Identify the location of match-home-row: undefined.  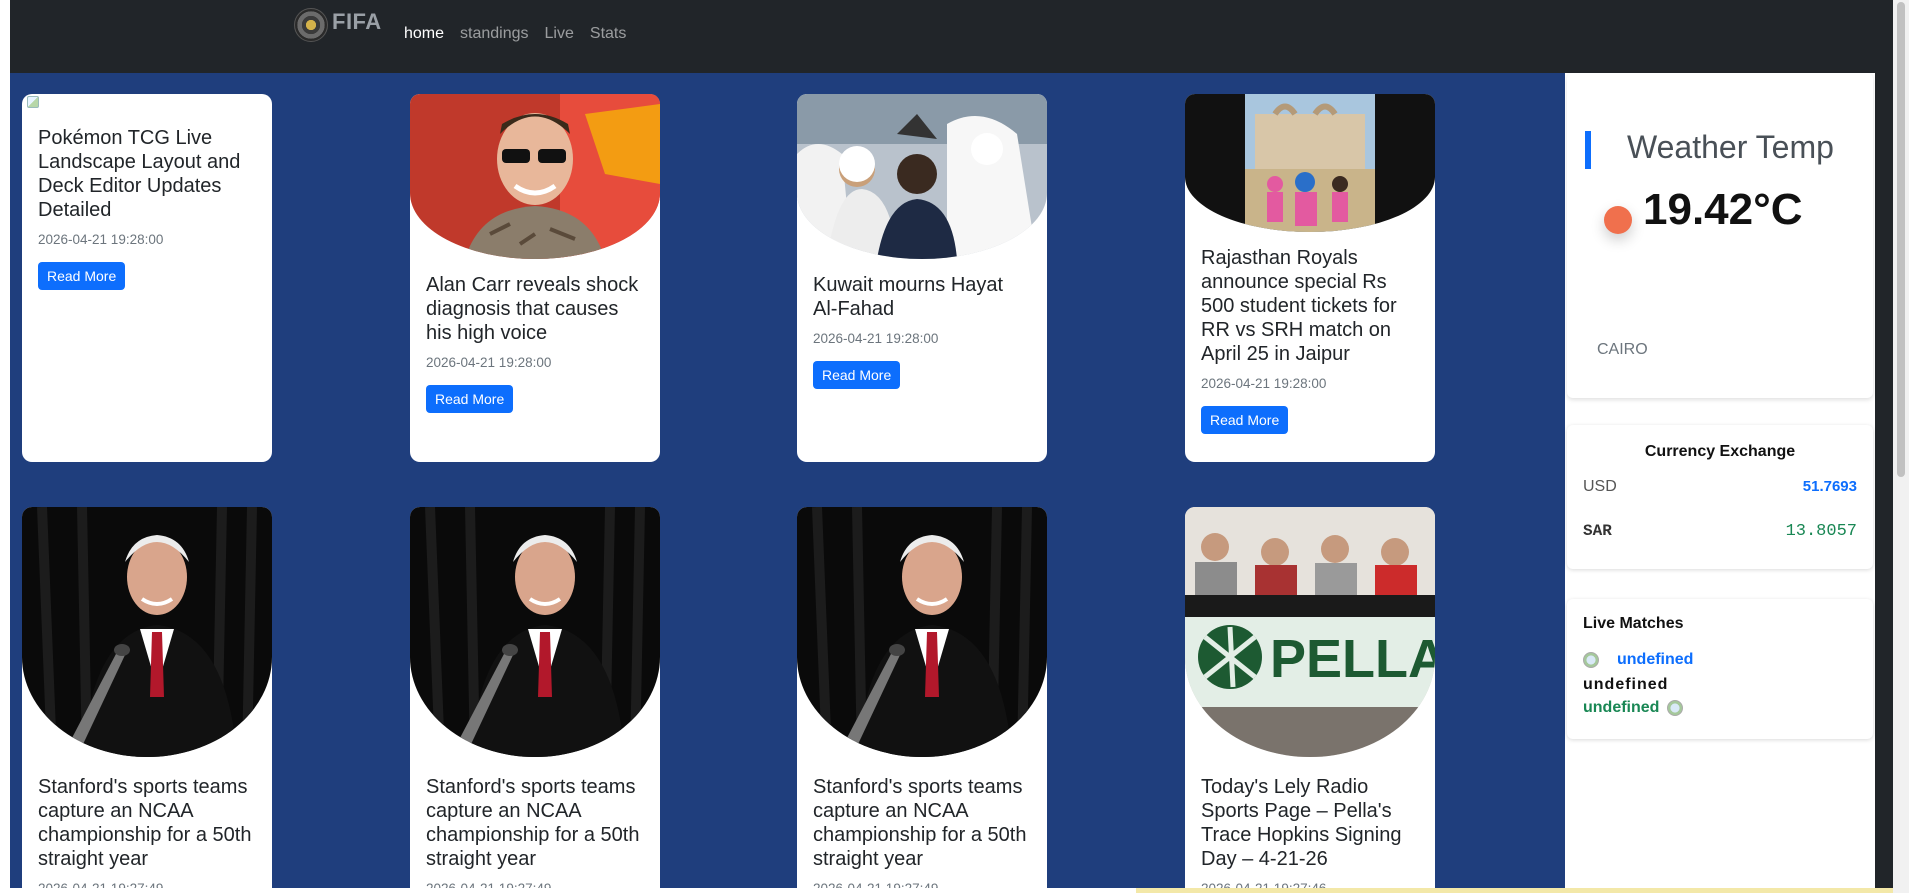
(1638, 660).